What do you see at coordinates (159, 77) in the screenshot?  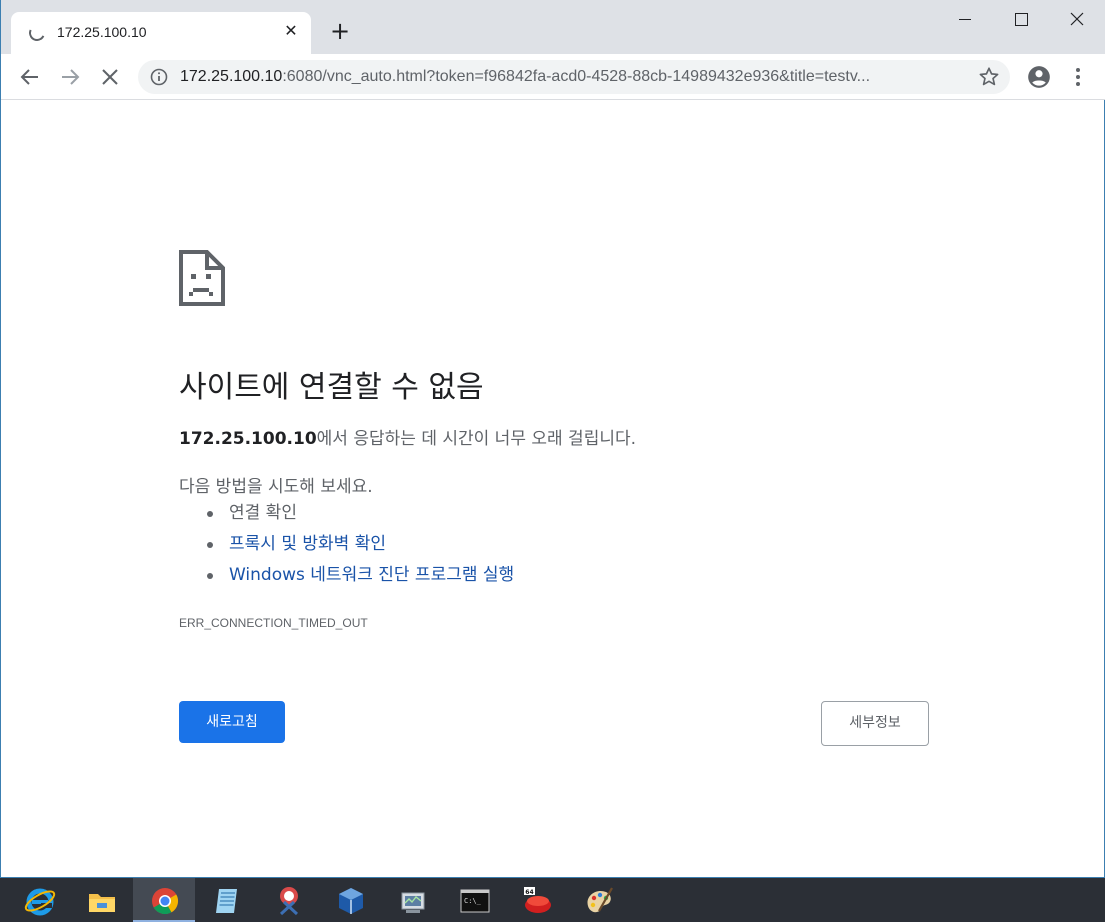 I see `info-icon` at bounding box center [159, 77].